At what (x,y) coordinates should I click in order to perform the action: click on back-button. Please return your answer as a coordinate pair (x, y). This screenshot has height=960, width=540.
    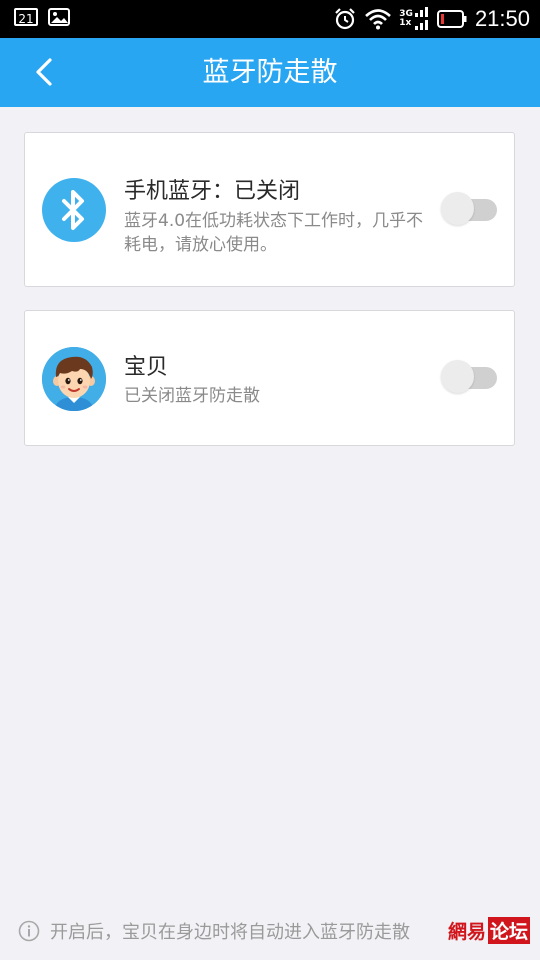
    Looking at the image, I should click on (46, 72).